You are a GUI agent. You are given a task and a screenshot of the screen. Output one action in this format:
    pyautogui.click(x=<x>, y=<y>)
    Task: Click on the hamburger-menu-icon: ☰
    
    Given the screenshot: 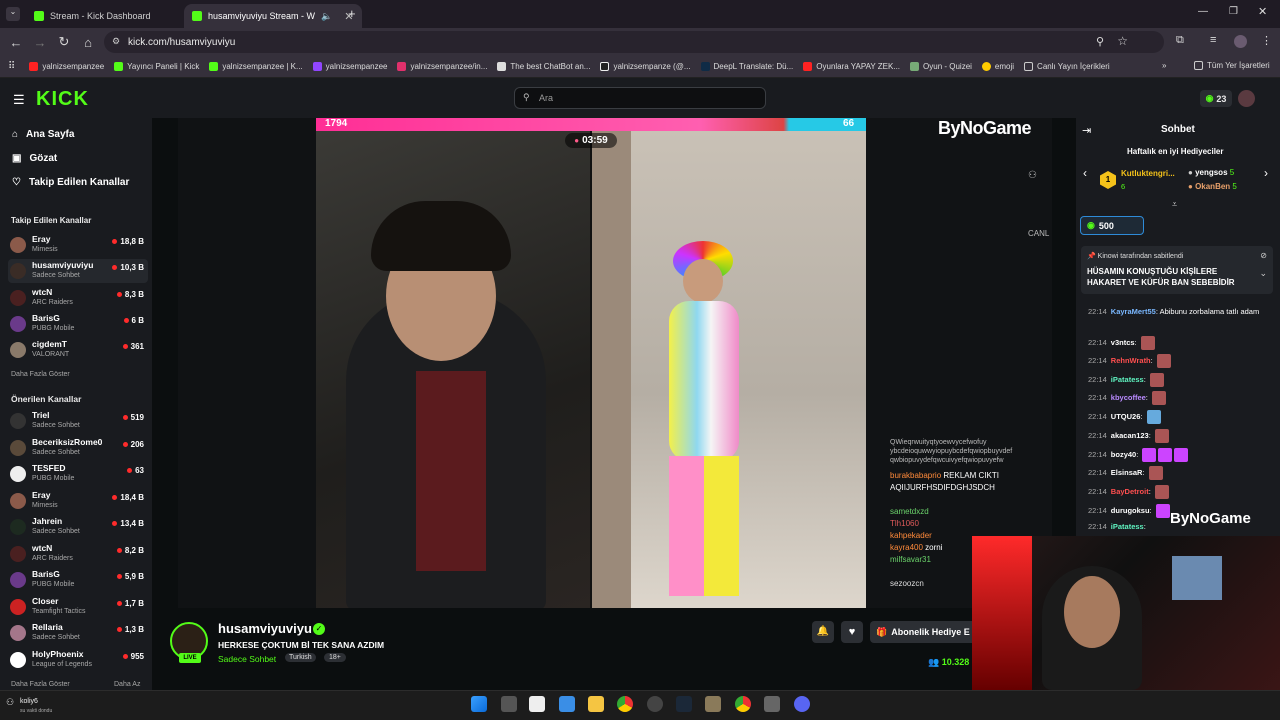 What is the action you would take?
    pyautogui.click(x=19, y=100)
    